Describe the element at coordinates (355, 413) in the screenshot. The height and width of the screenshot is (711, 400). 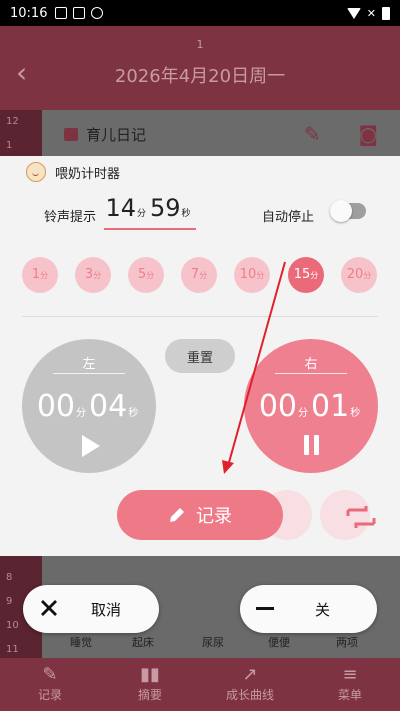
I see `right-seconds-unit: 秒` at that location.